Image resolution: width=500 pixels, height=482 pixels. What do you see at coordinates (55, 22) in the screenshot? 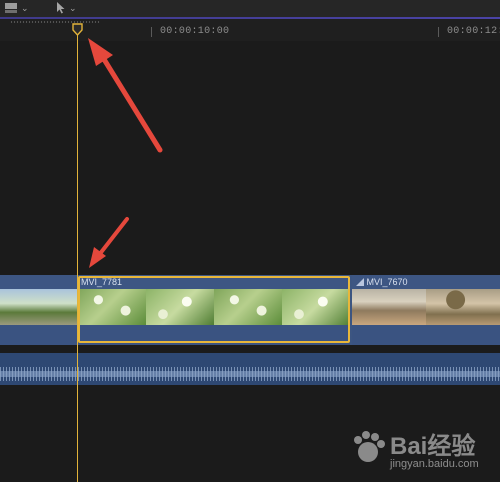
I see `ruler-dotted-range` at bounding box center [55, 22].